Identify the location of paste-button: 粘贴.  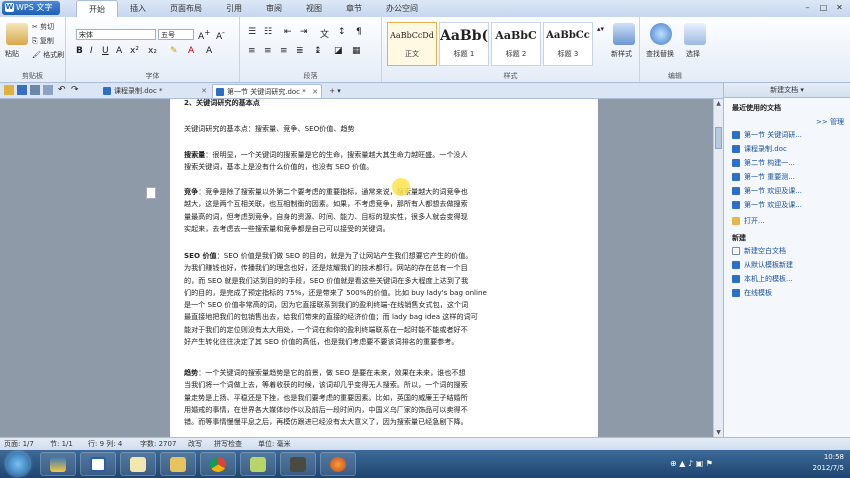
(12, 54).